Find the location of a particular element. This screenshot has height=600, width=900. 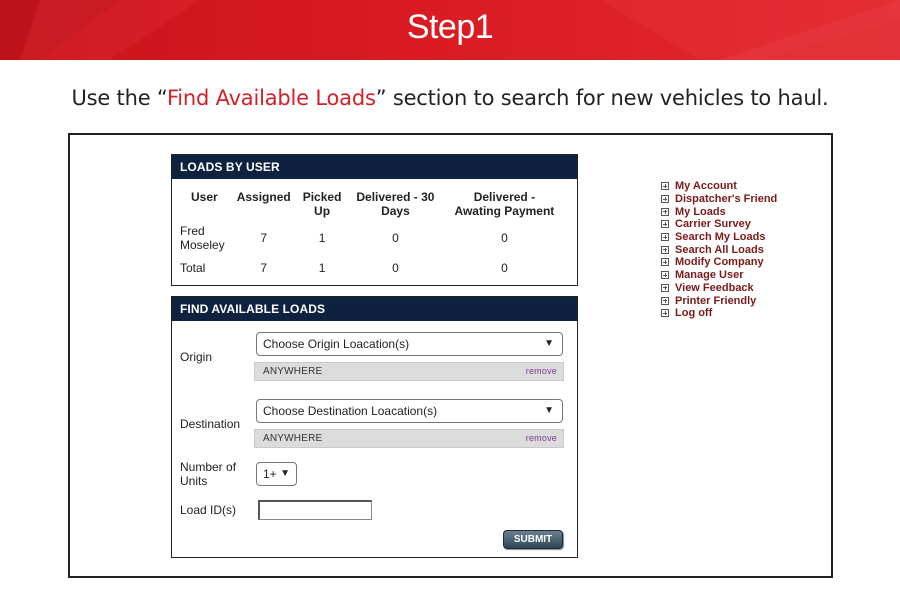

origin-select: Choose Origin Loacation(s) ▼ is located at coordinates (409, 344).